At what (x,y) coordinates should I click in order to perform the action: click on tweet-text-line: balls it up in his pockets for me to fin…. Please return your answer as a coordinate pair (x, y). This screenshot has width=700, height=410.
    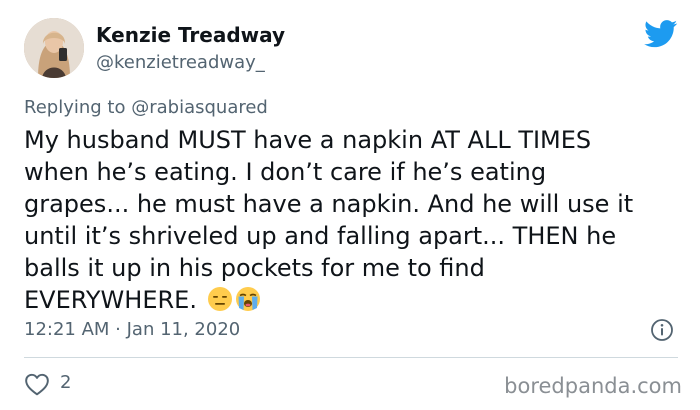
    Looking at the image, I should click on (254, 268).